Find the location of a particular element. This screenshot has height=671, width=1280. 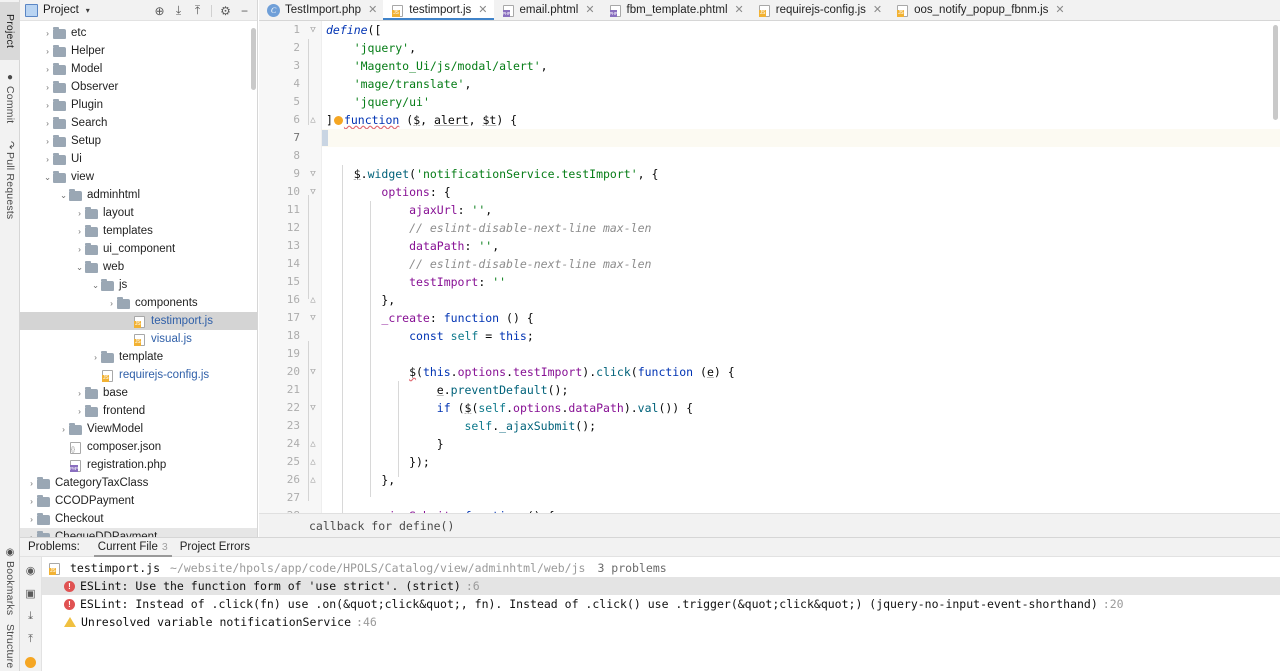

sidebar-item-bookmarks: ◉ Bookmarks is located at coordinates (10, 581).